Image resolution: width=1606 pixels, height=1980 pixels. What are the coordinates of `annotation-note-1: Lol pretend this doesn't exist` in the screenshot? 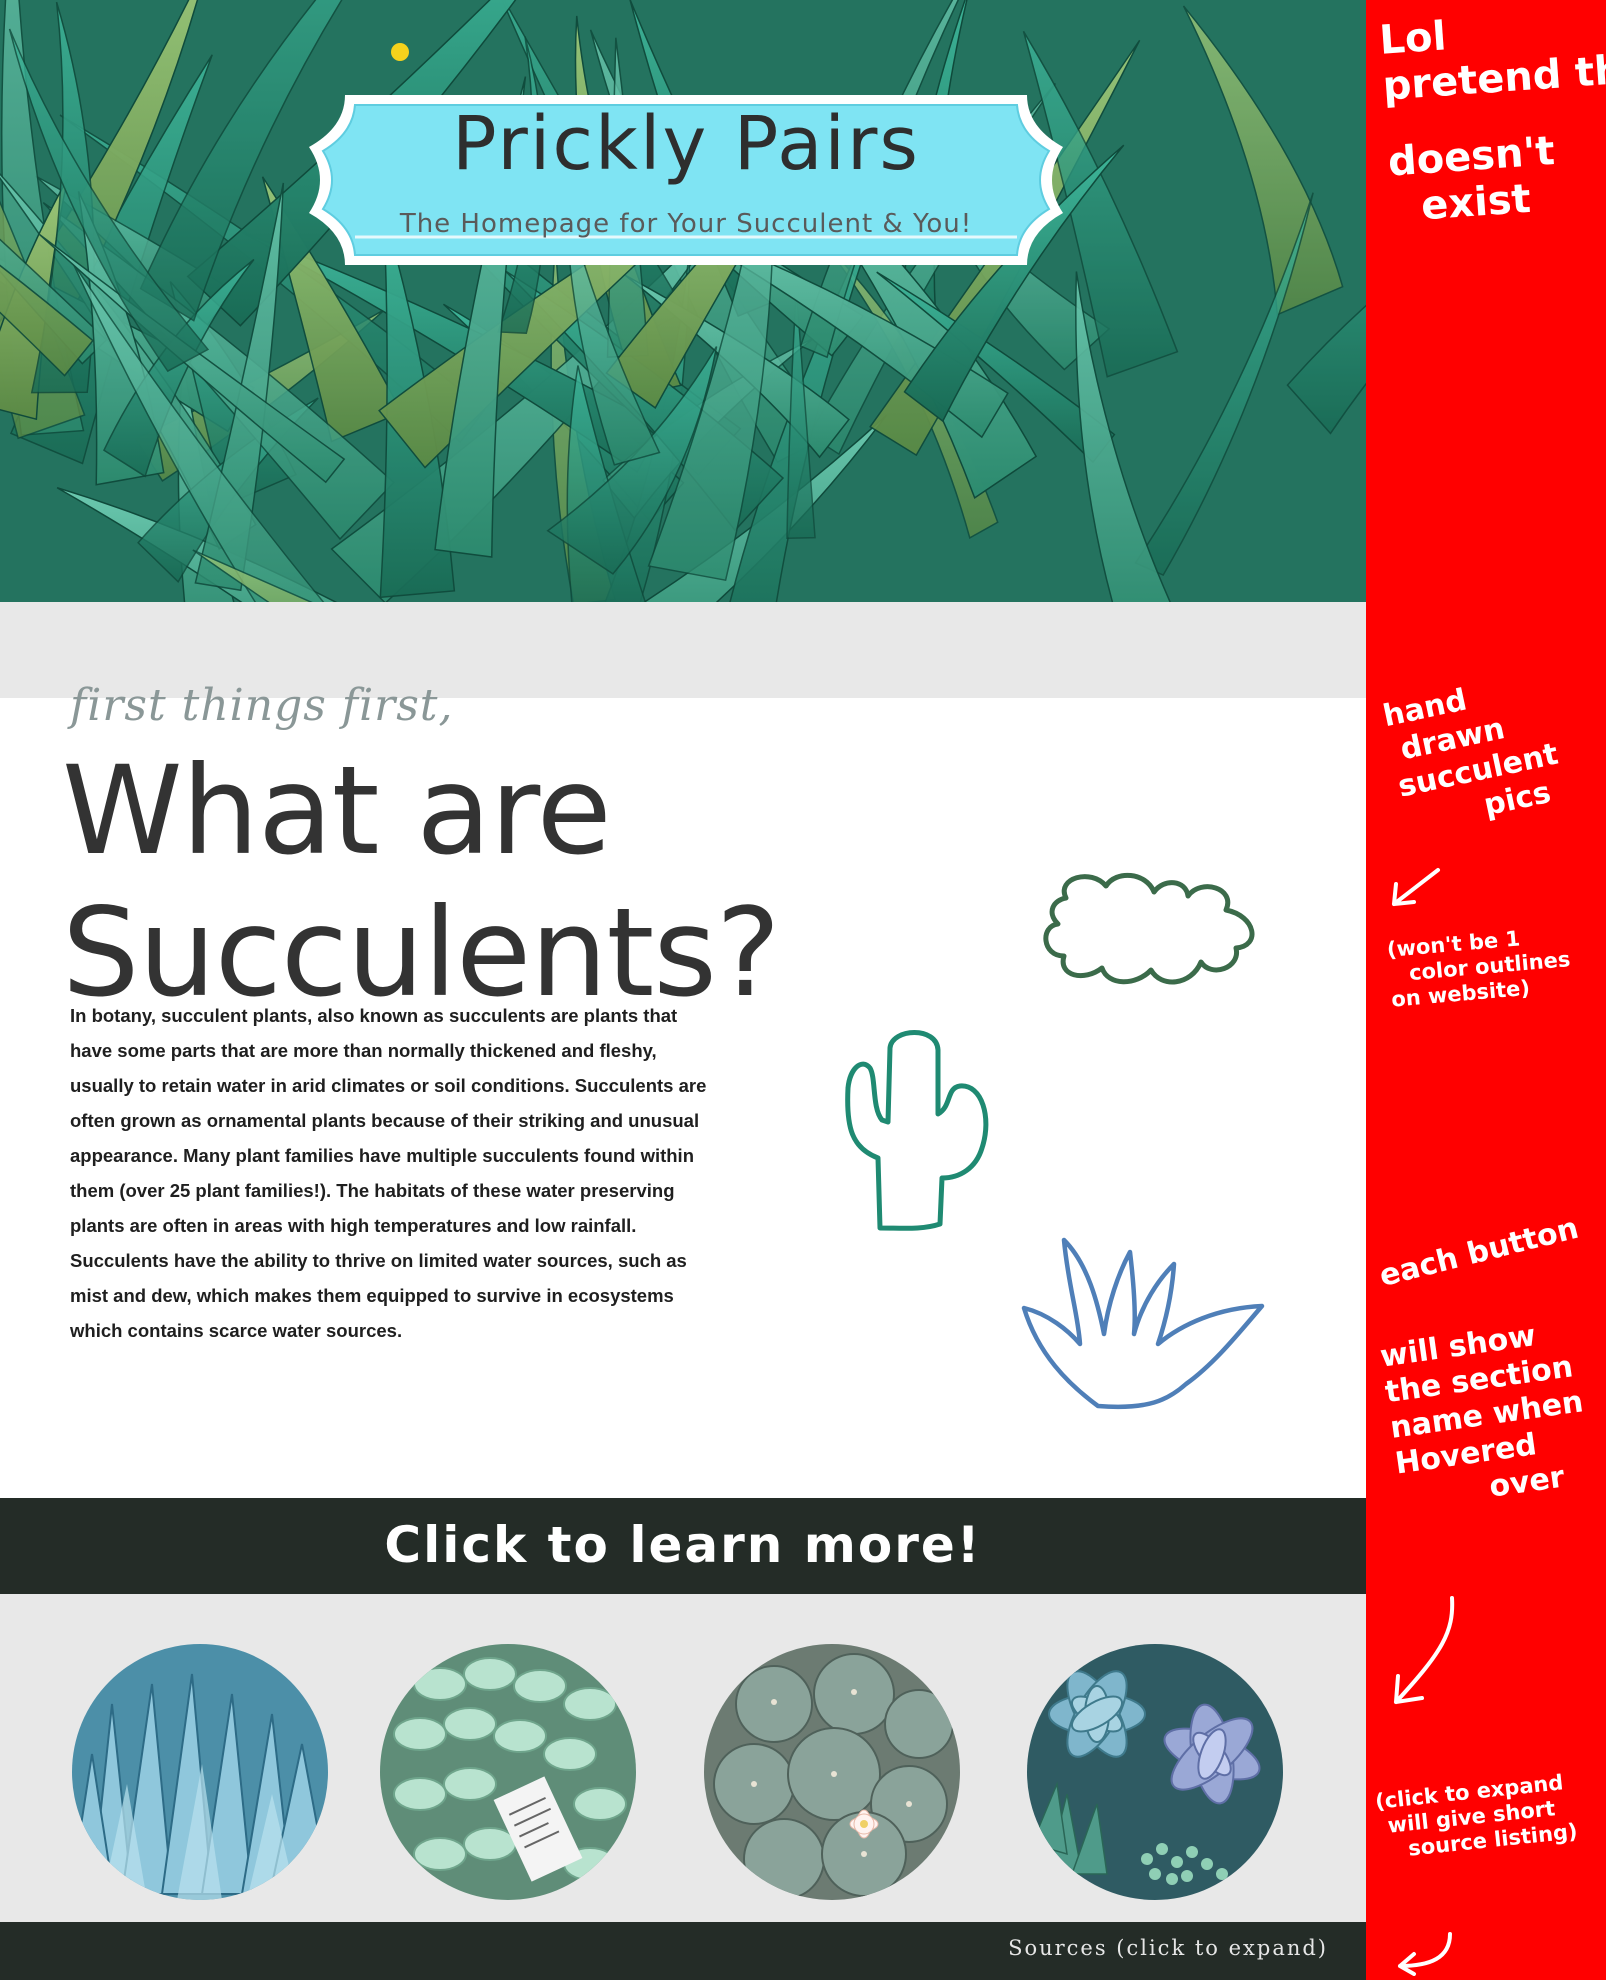 It's located at (1492, 115).